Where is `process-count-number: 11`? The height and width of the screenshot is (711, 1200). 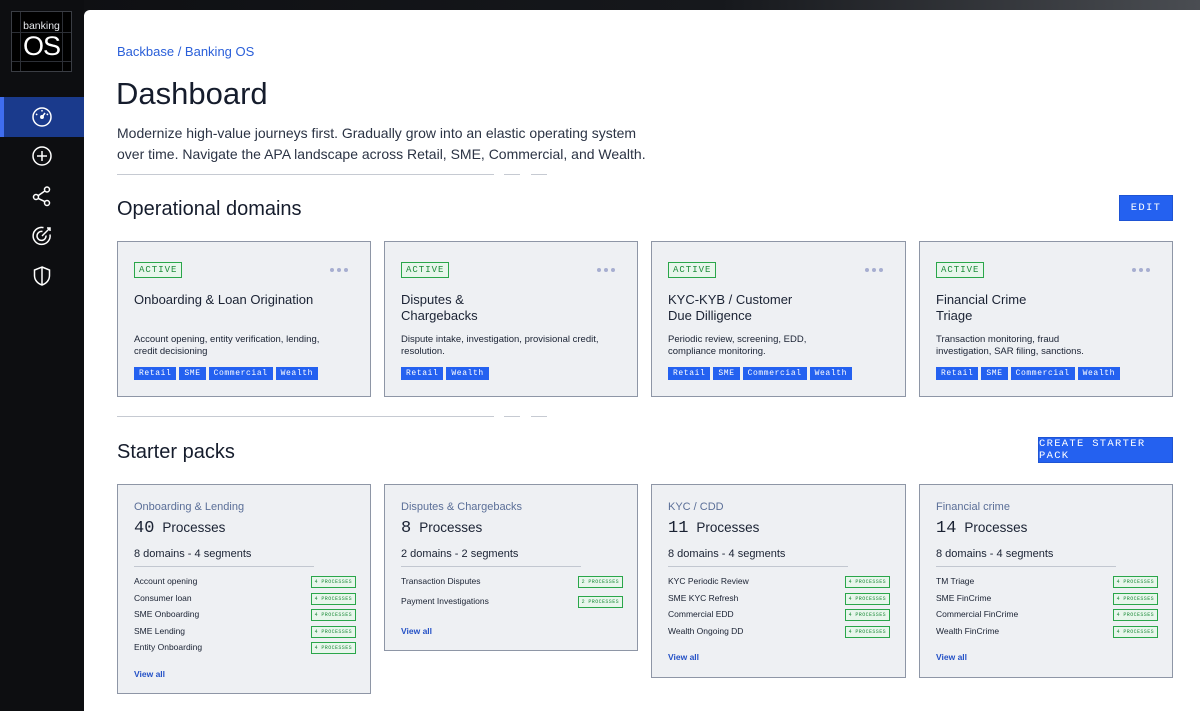 process-count-number: 11 is located at coordinates (678, 528).